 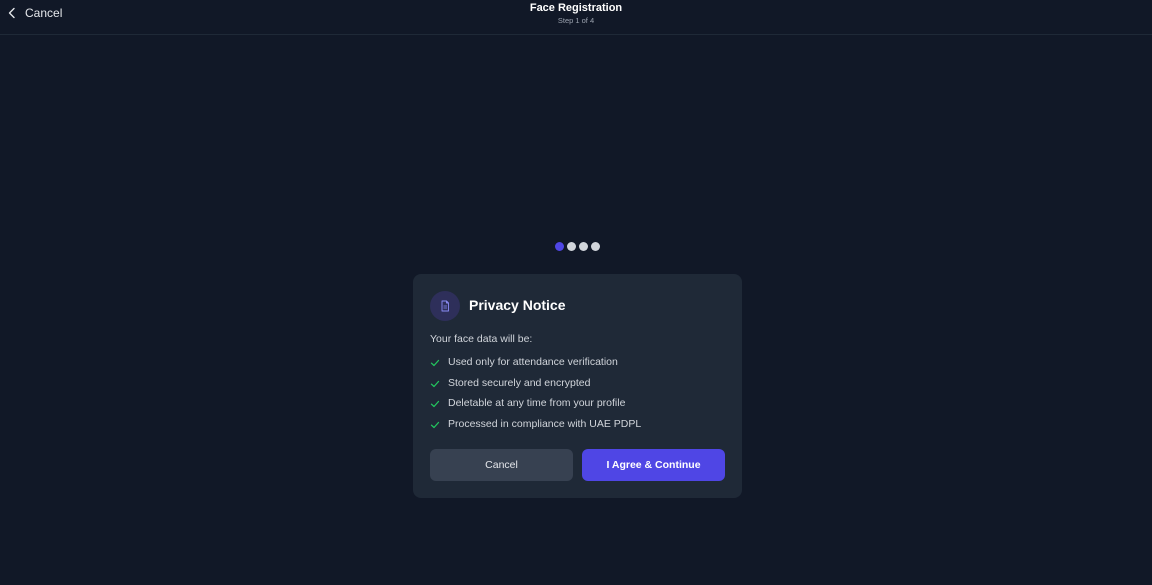 What do you see at coordinates (481, 339) in the screenshot?
I see `notice-intro: Your face data will be:` at bounding box center [481, 339].